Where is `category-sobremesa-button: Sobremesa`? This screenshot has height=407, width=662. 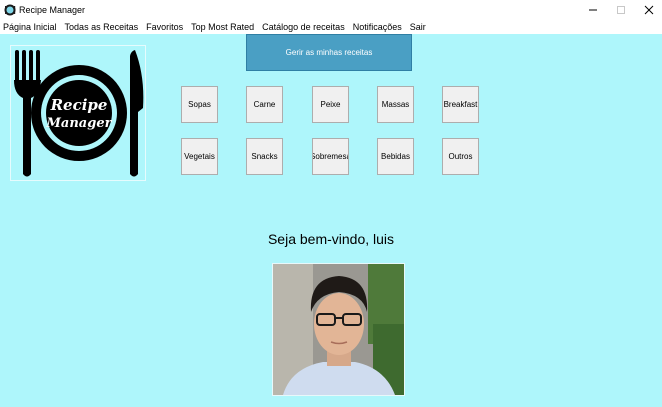
category-sobremesa-button: Sobremesa is located at coordinates (330, 156).